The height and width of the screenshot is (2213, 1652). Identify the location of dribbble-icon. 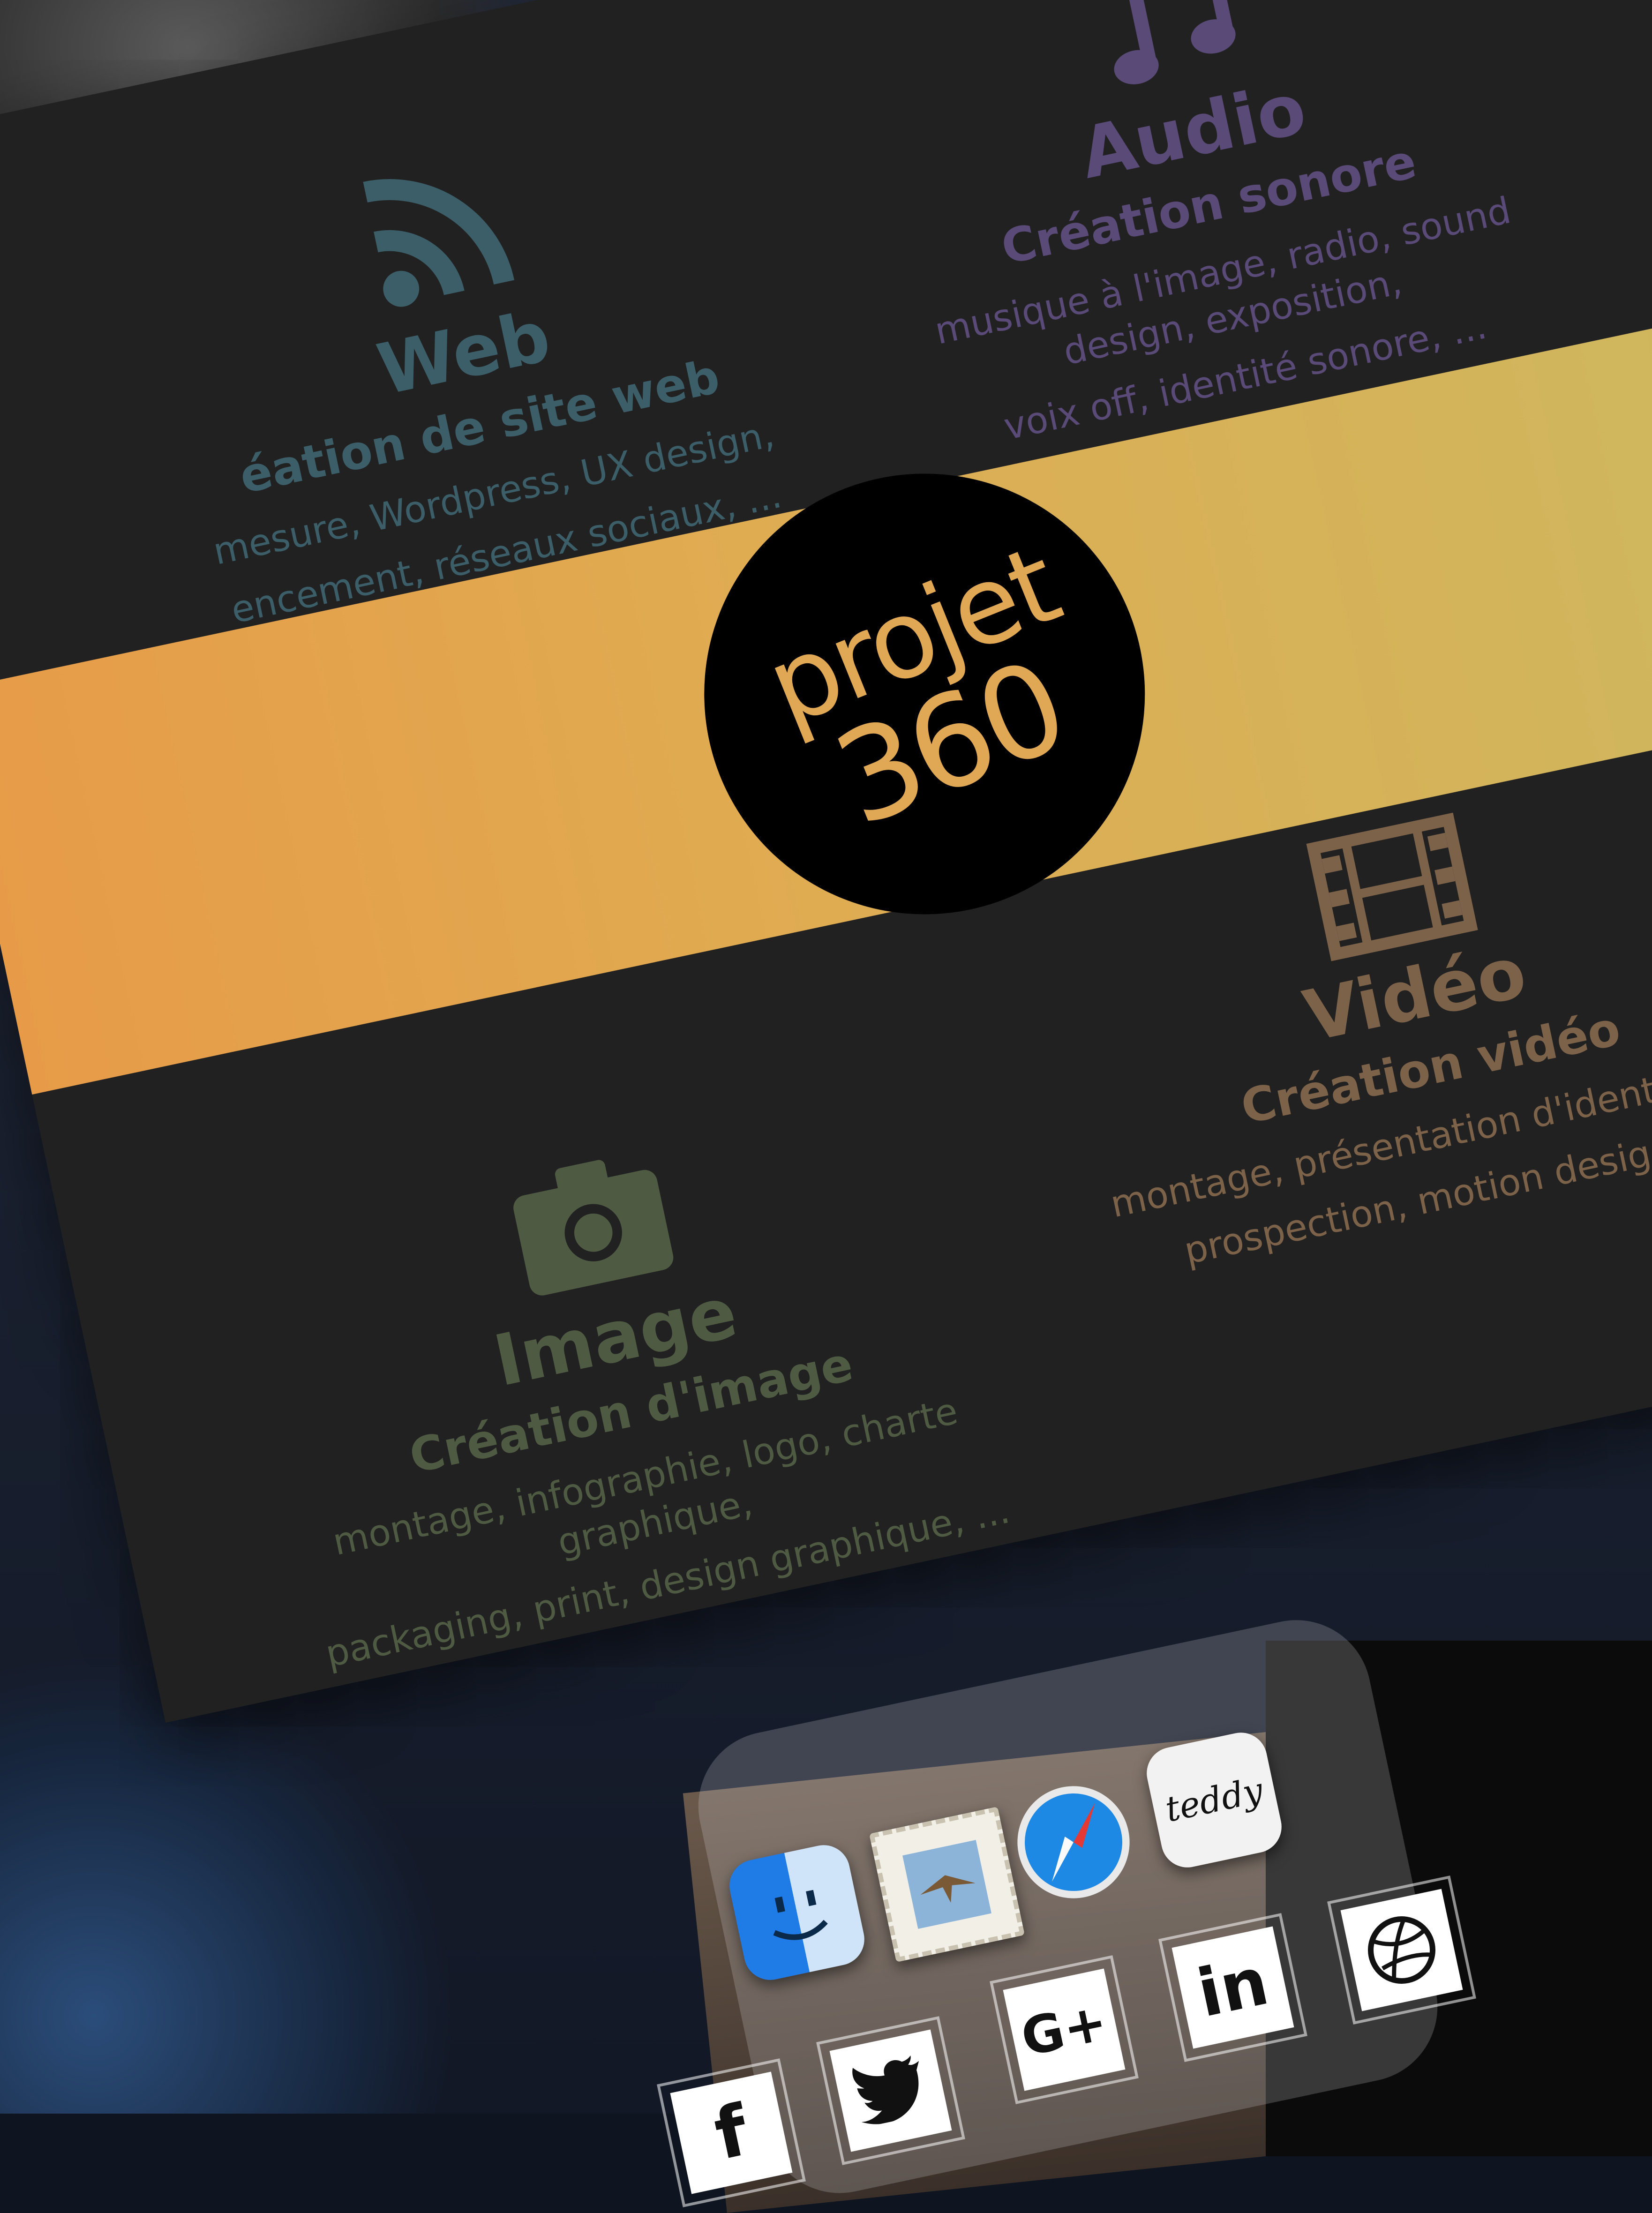
(1401, 1950).